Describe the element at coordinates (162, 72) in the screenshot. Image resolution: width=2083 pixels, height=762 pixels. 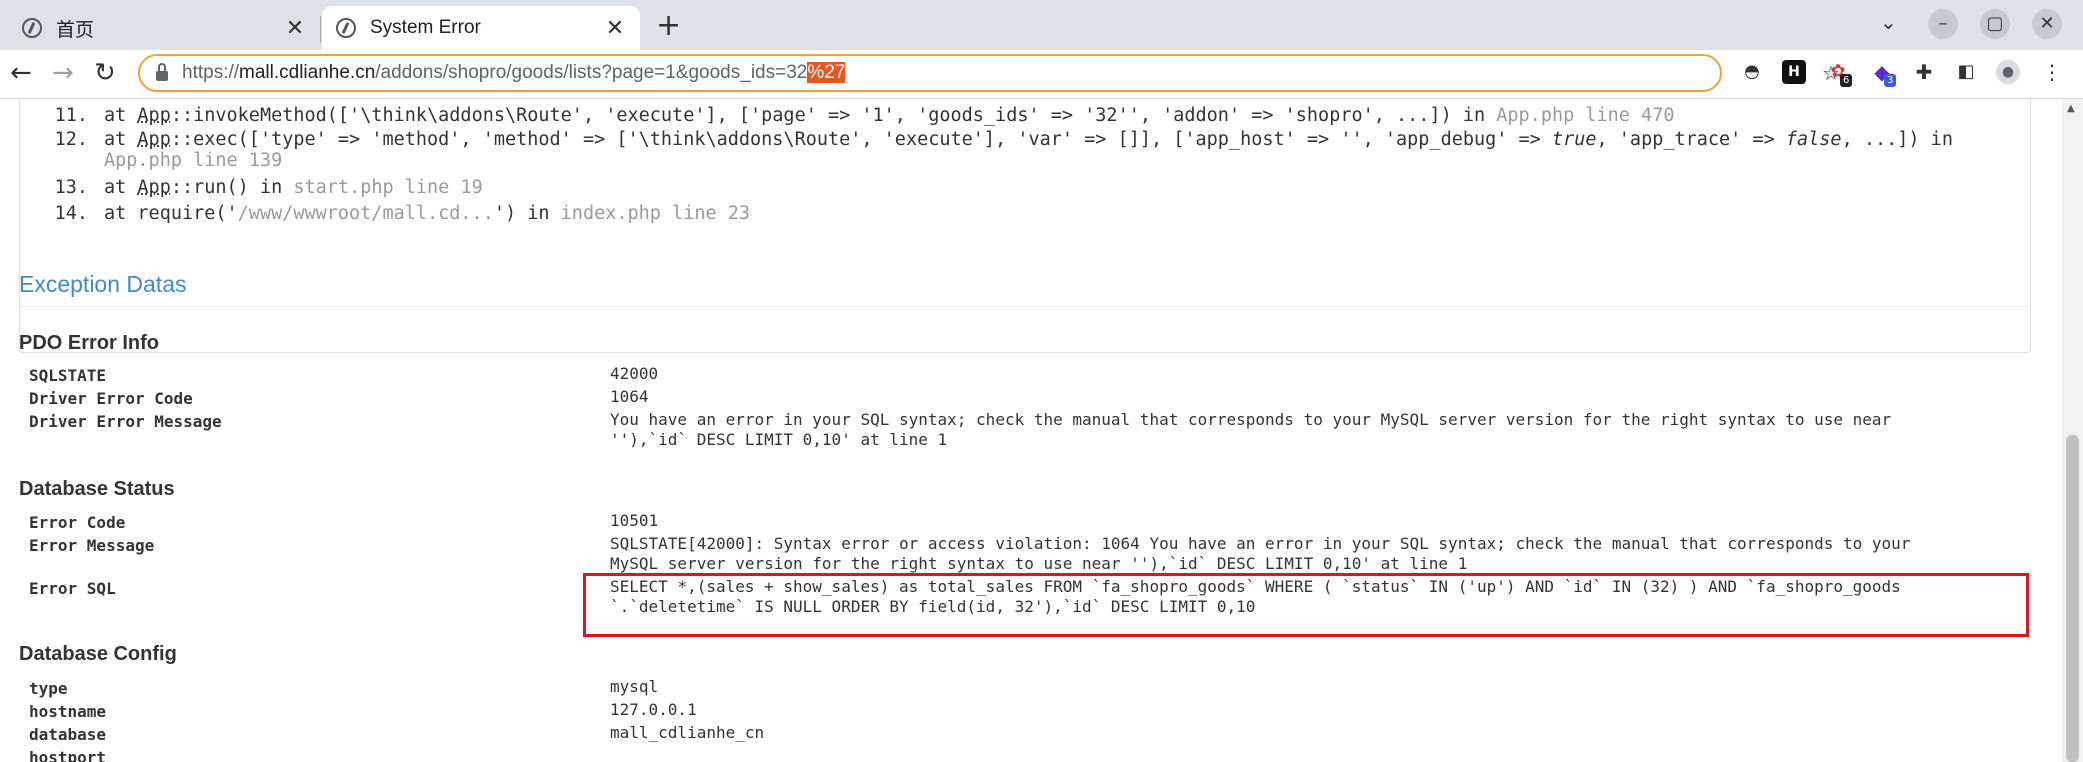
I see `lock-icon` at that location.